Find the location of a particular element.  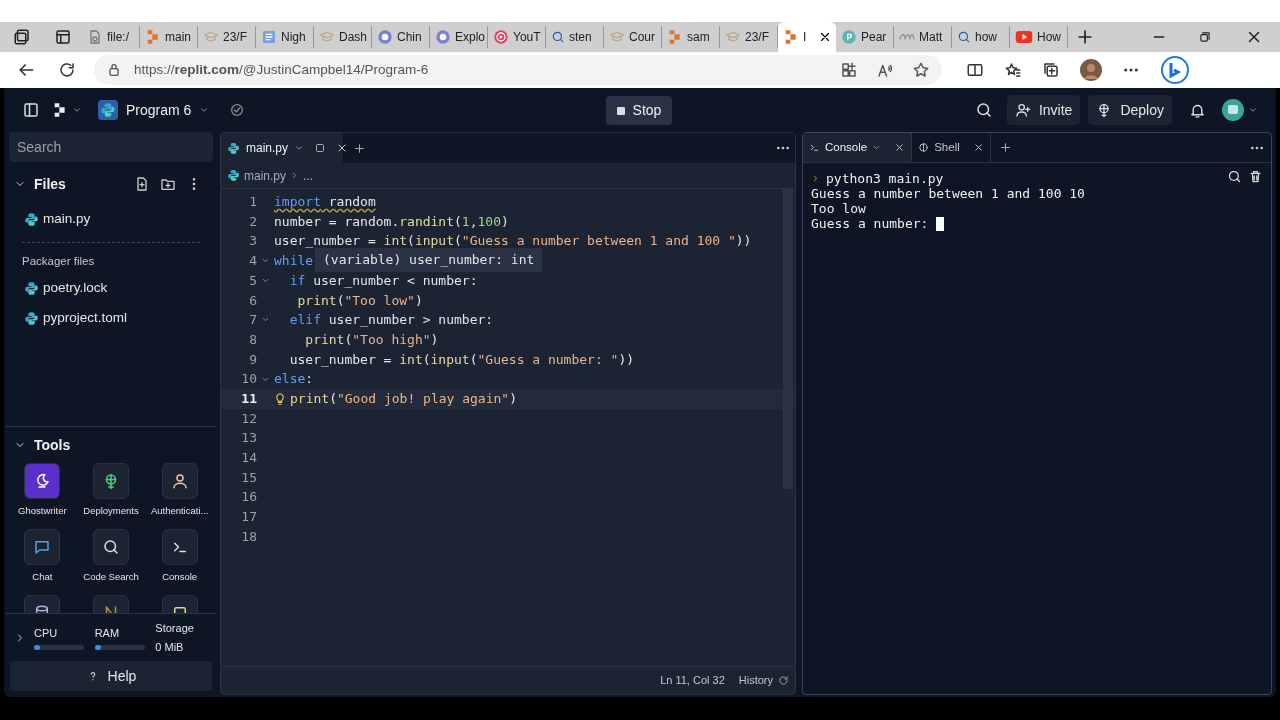

line-number: 18 is located at coordinates (248, 536).